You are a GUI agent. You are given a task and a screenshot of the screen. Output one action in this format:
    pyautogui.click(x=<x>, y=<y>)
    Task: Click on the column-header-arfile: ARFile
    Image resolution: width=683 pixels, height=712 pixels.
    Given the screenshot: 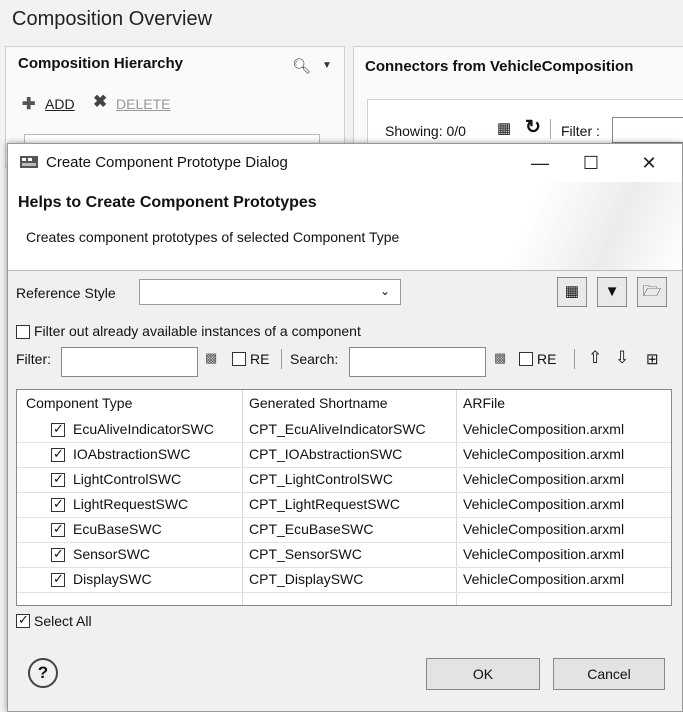 What is the action you would take?
    pyautogui.click(x=484, y=403)
    